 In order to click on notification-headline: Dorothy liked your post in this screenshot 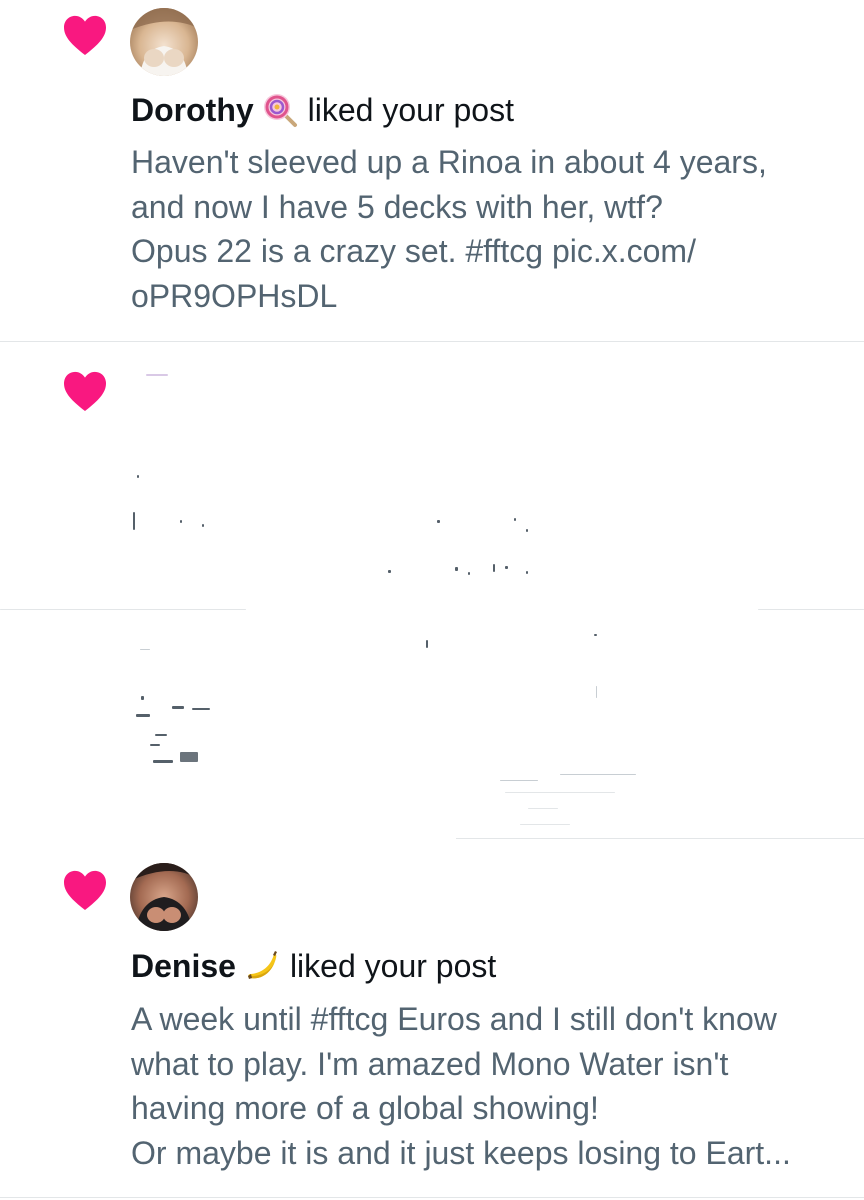, I will do `click(322, 110)`.